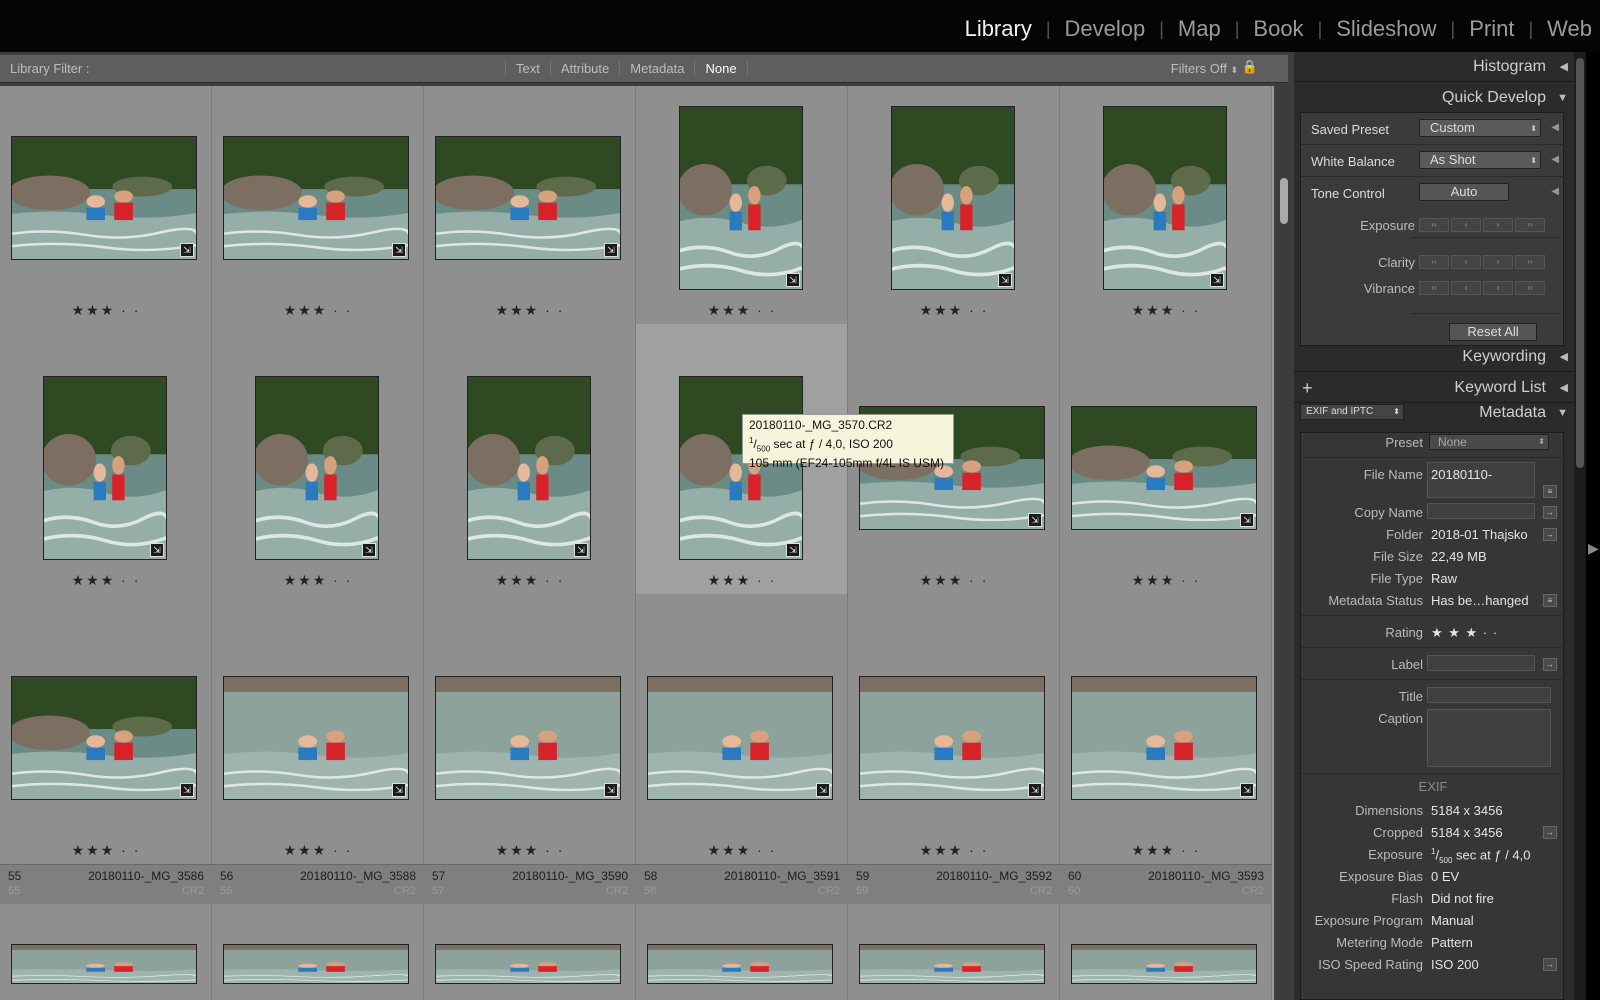 The image size is (1600, 1000). I want to click on filter-attribute: Attribute, so click(584, 68).